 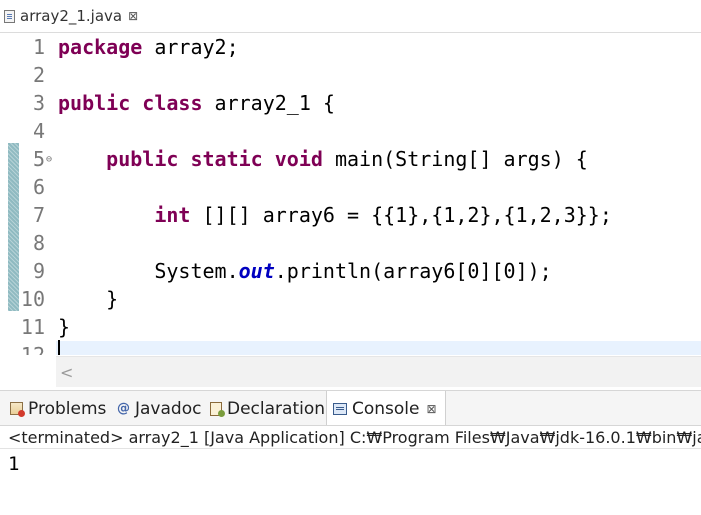 I want to click on code-token: .println(array6[0][0]);, so click(x=413, y=271).